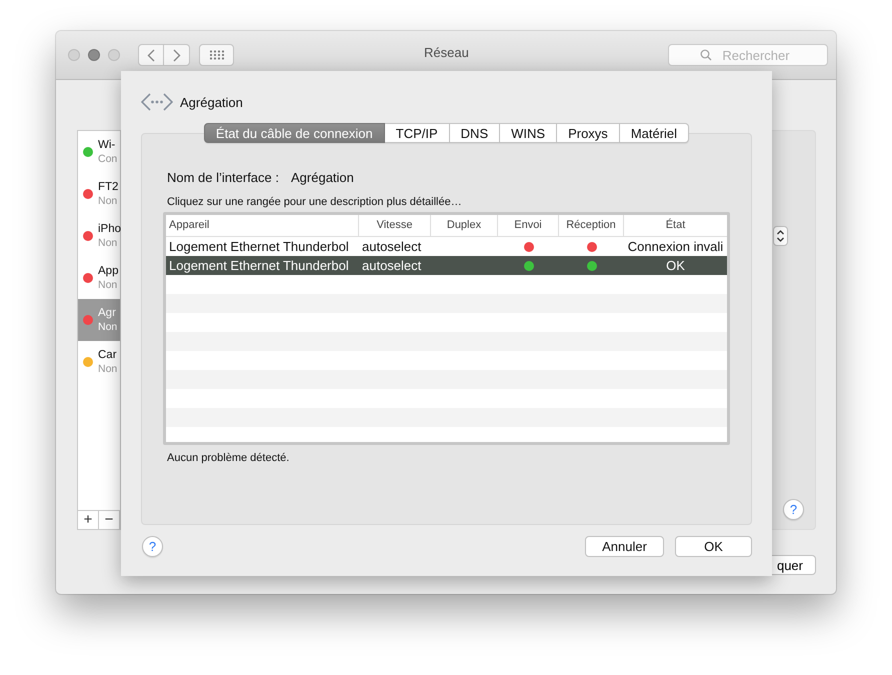  Describe the element at coordinates (294, 133) in the screenshot. I see `tab: État du câble de connexion` at that location.